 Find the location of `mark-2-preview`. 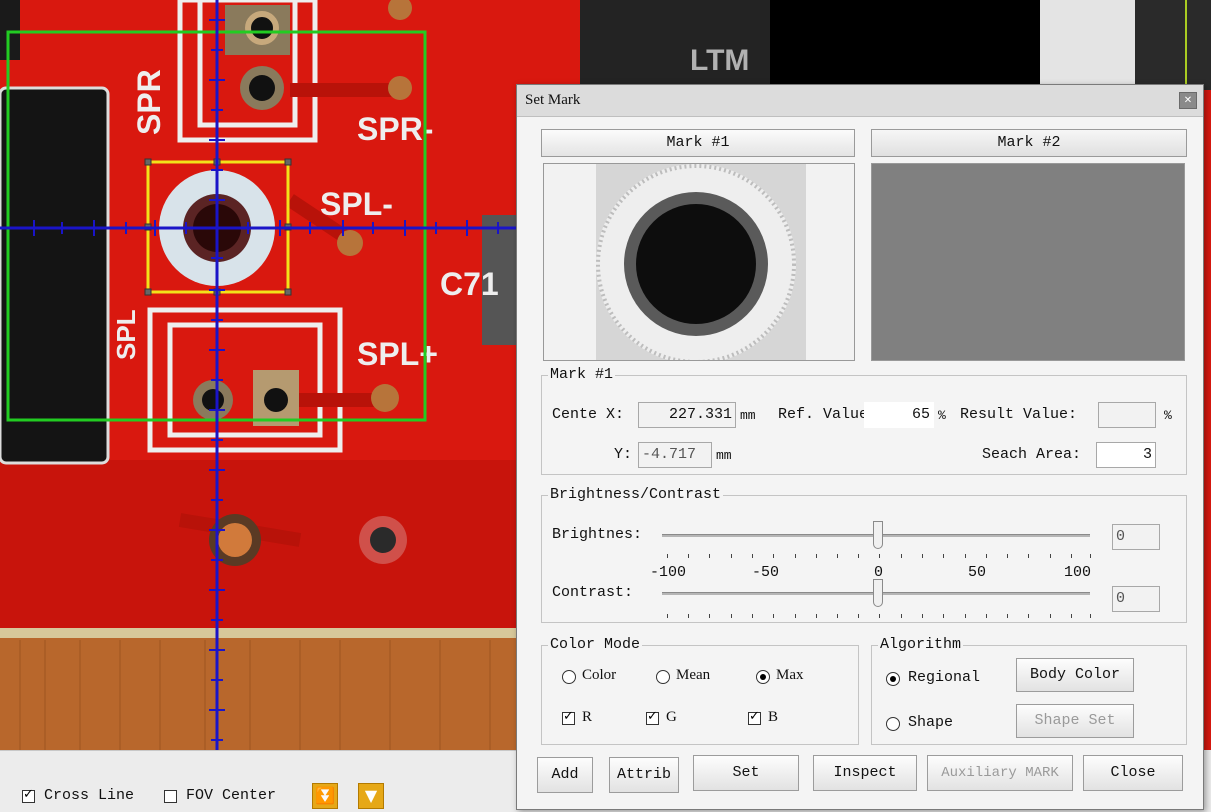

mark-2-preview is located at coordinates (1028, 262).